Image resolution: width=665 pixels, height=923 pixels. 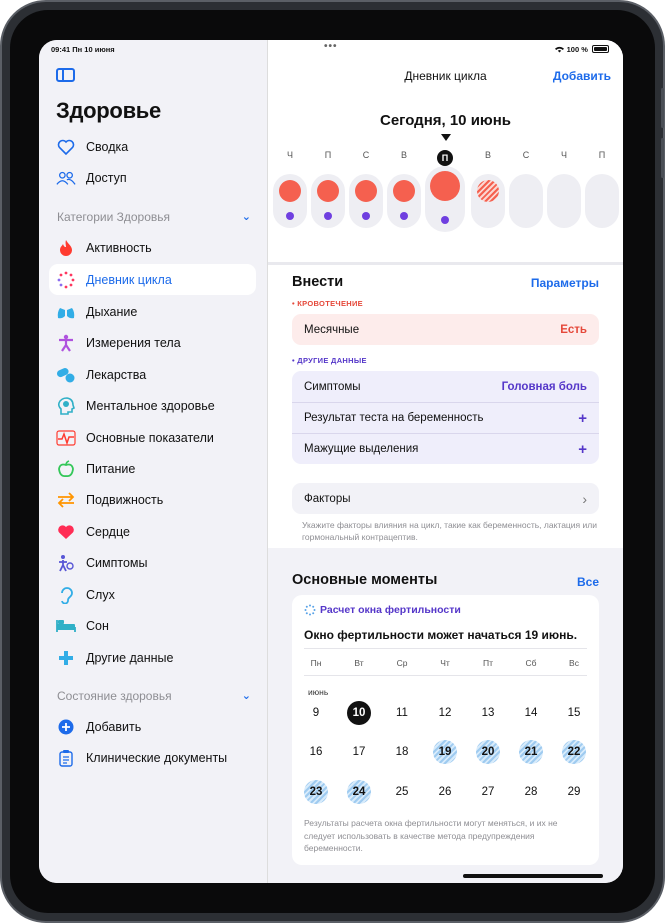 What do you see at coordinates (152, 726) in the screenshot?
I see `sidebar-item-add: Добавить` at bounding box center [152, 726].